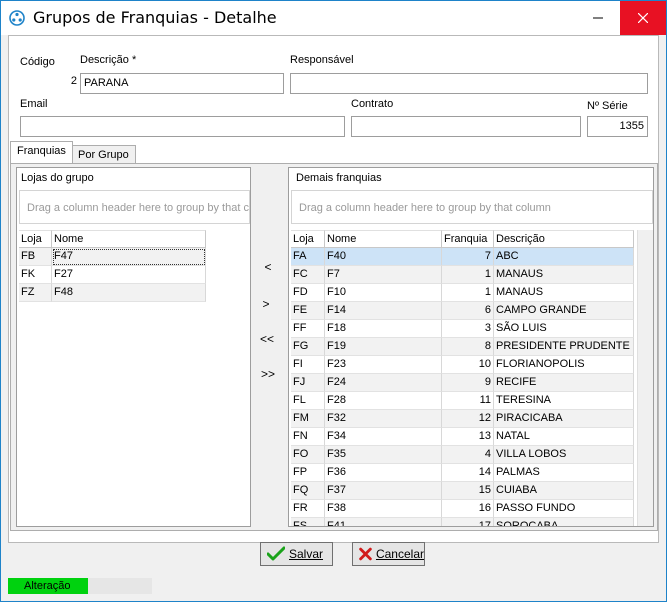 Image resolution: width=667 pixels, height=602 pixels. What do you see at coordinates (268, 374) in the screenshot?
I see `move-all-right-button: >>` at bounding box center [268, 374].